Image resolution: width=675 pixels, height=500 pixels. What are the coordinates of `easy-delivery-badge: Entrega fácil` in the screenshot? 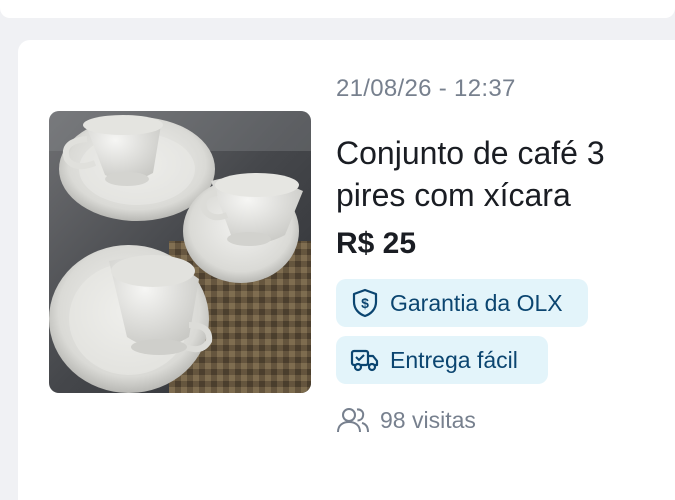 It's located at (442, 360).